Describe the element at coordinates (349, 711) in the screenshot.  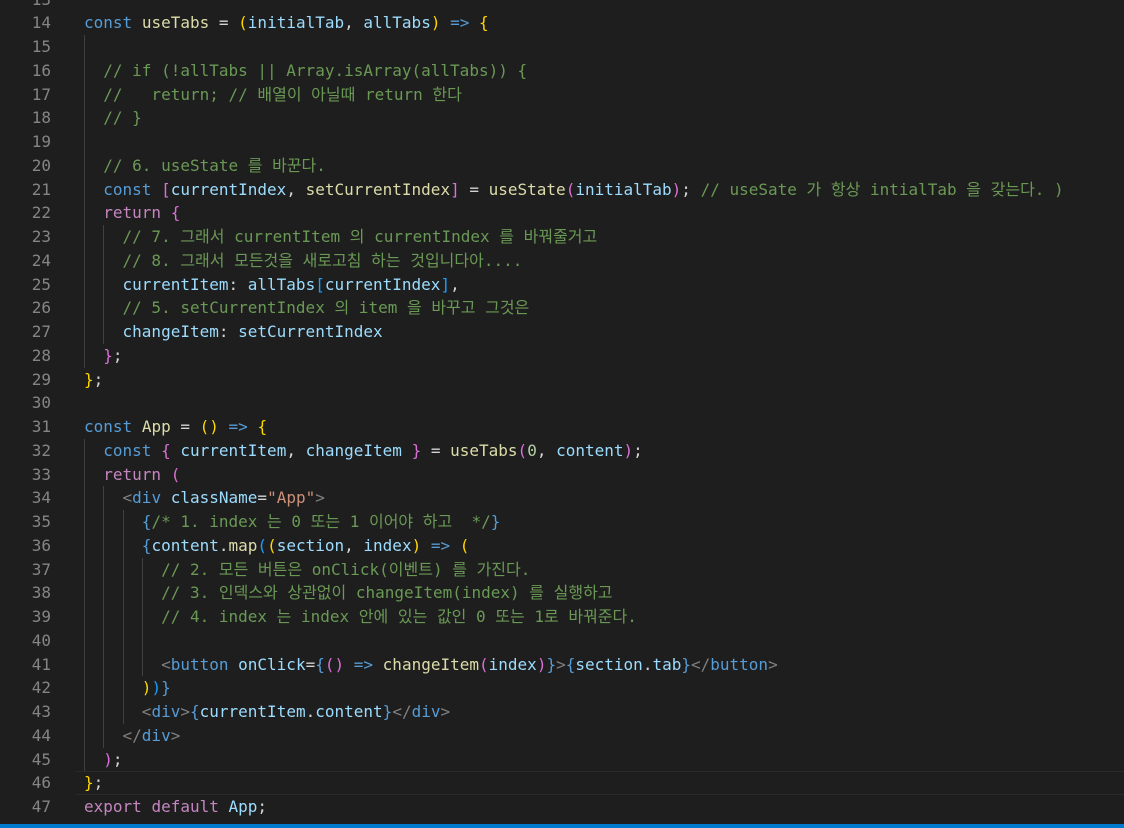
I see `code-token: content` at that location.